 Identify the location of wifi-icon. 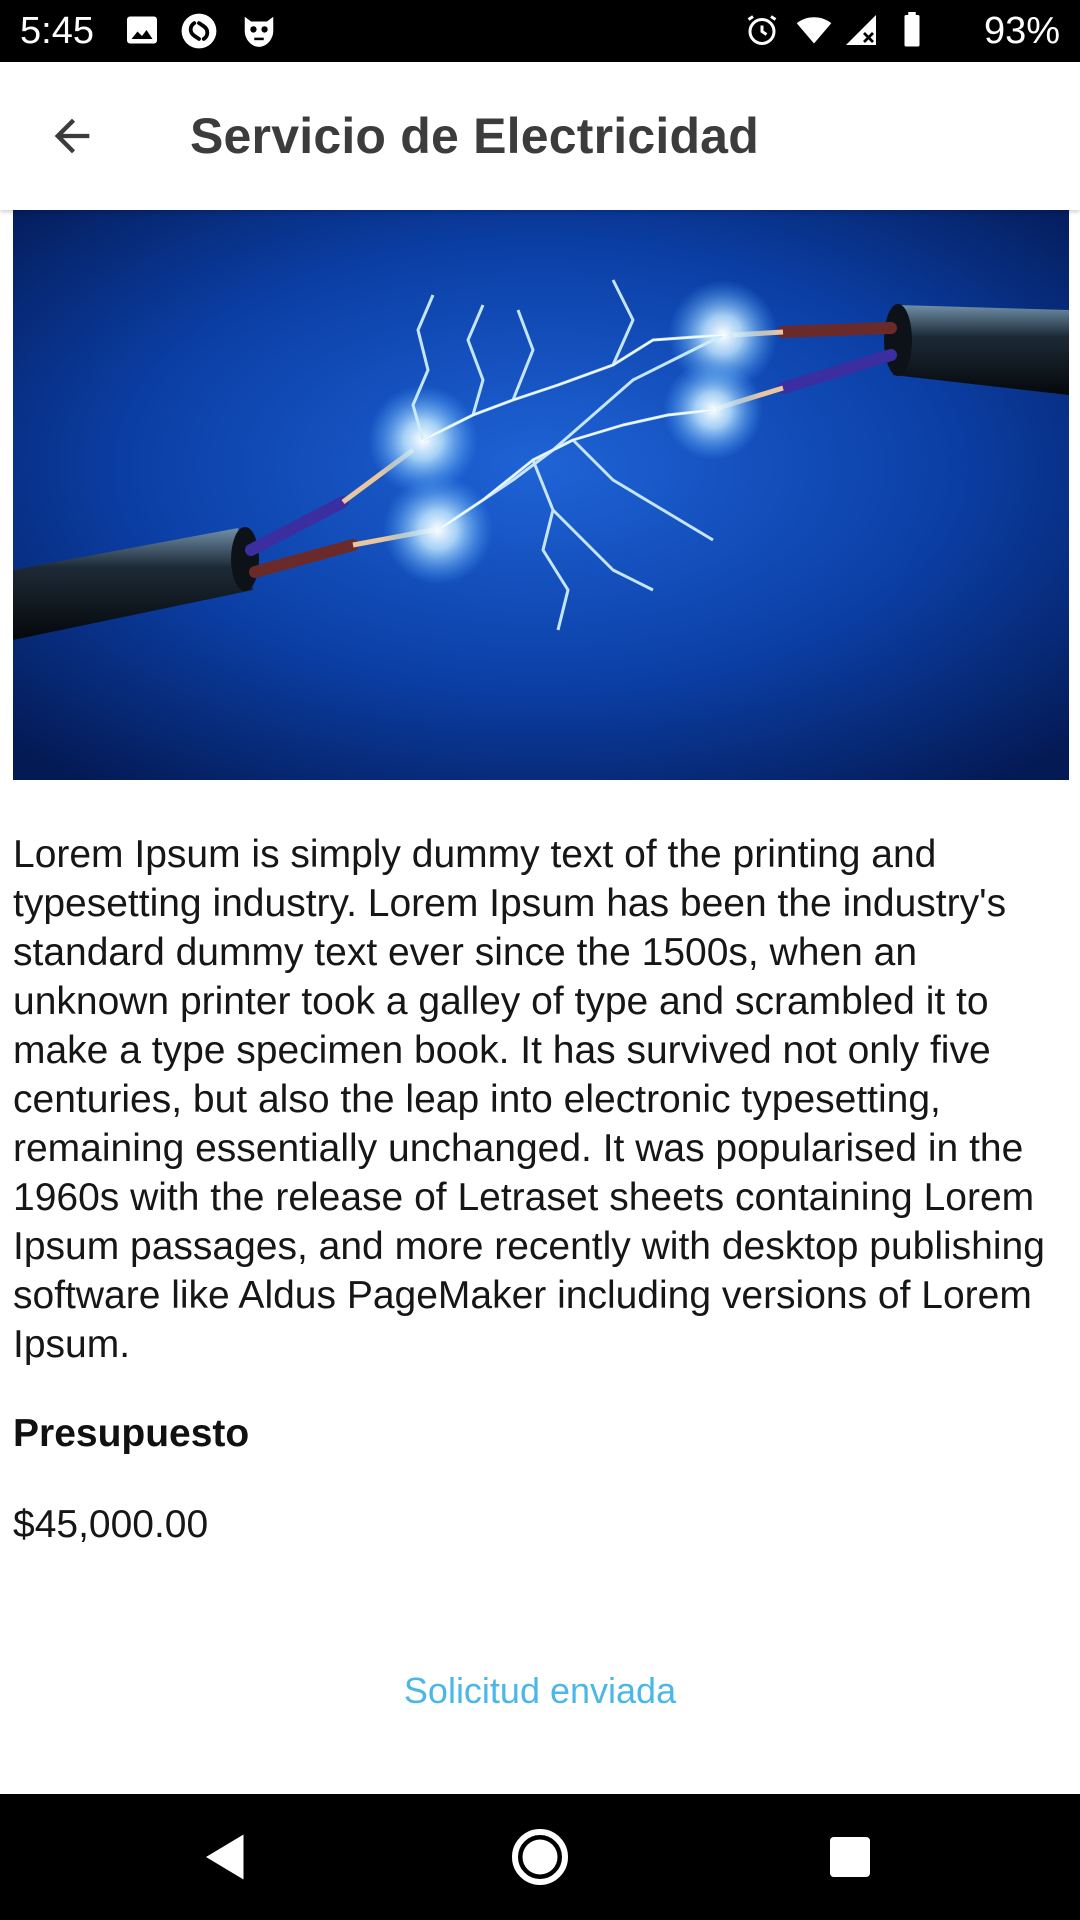
(814, 30).